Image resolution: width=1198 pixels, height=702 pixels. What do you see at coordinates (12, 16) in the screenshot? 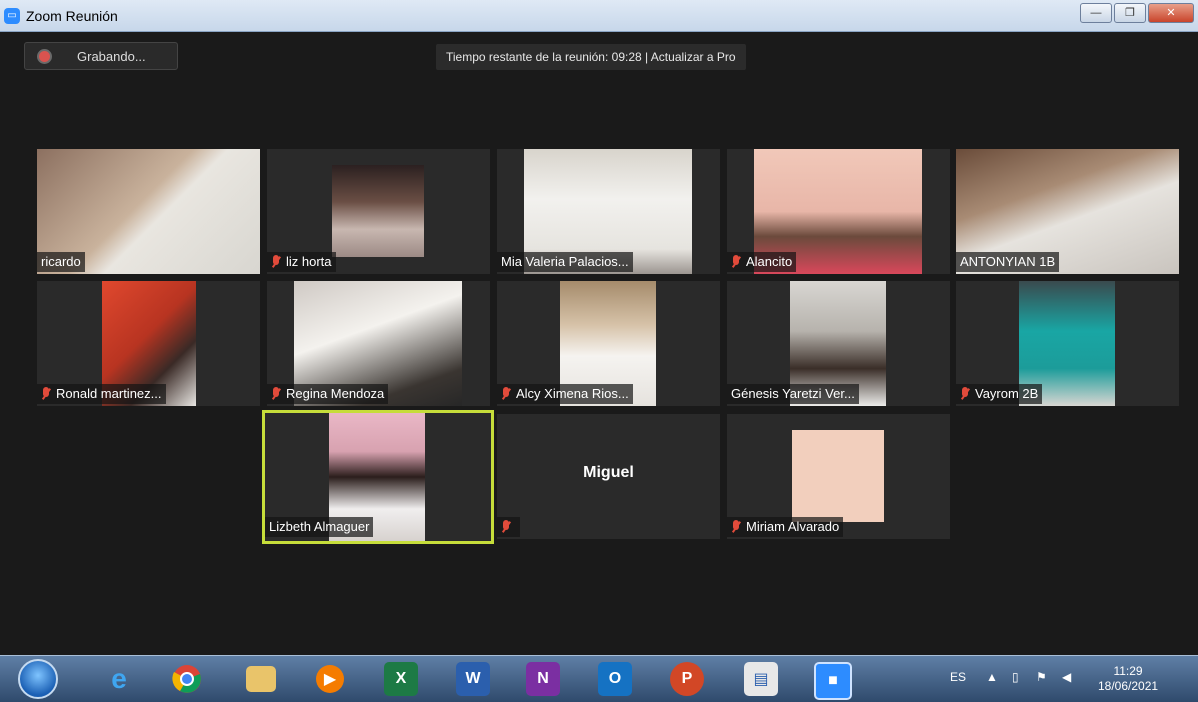
I see `zoom-app-icon: ▭` at bounding box center [12, 16].